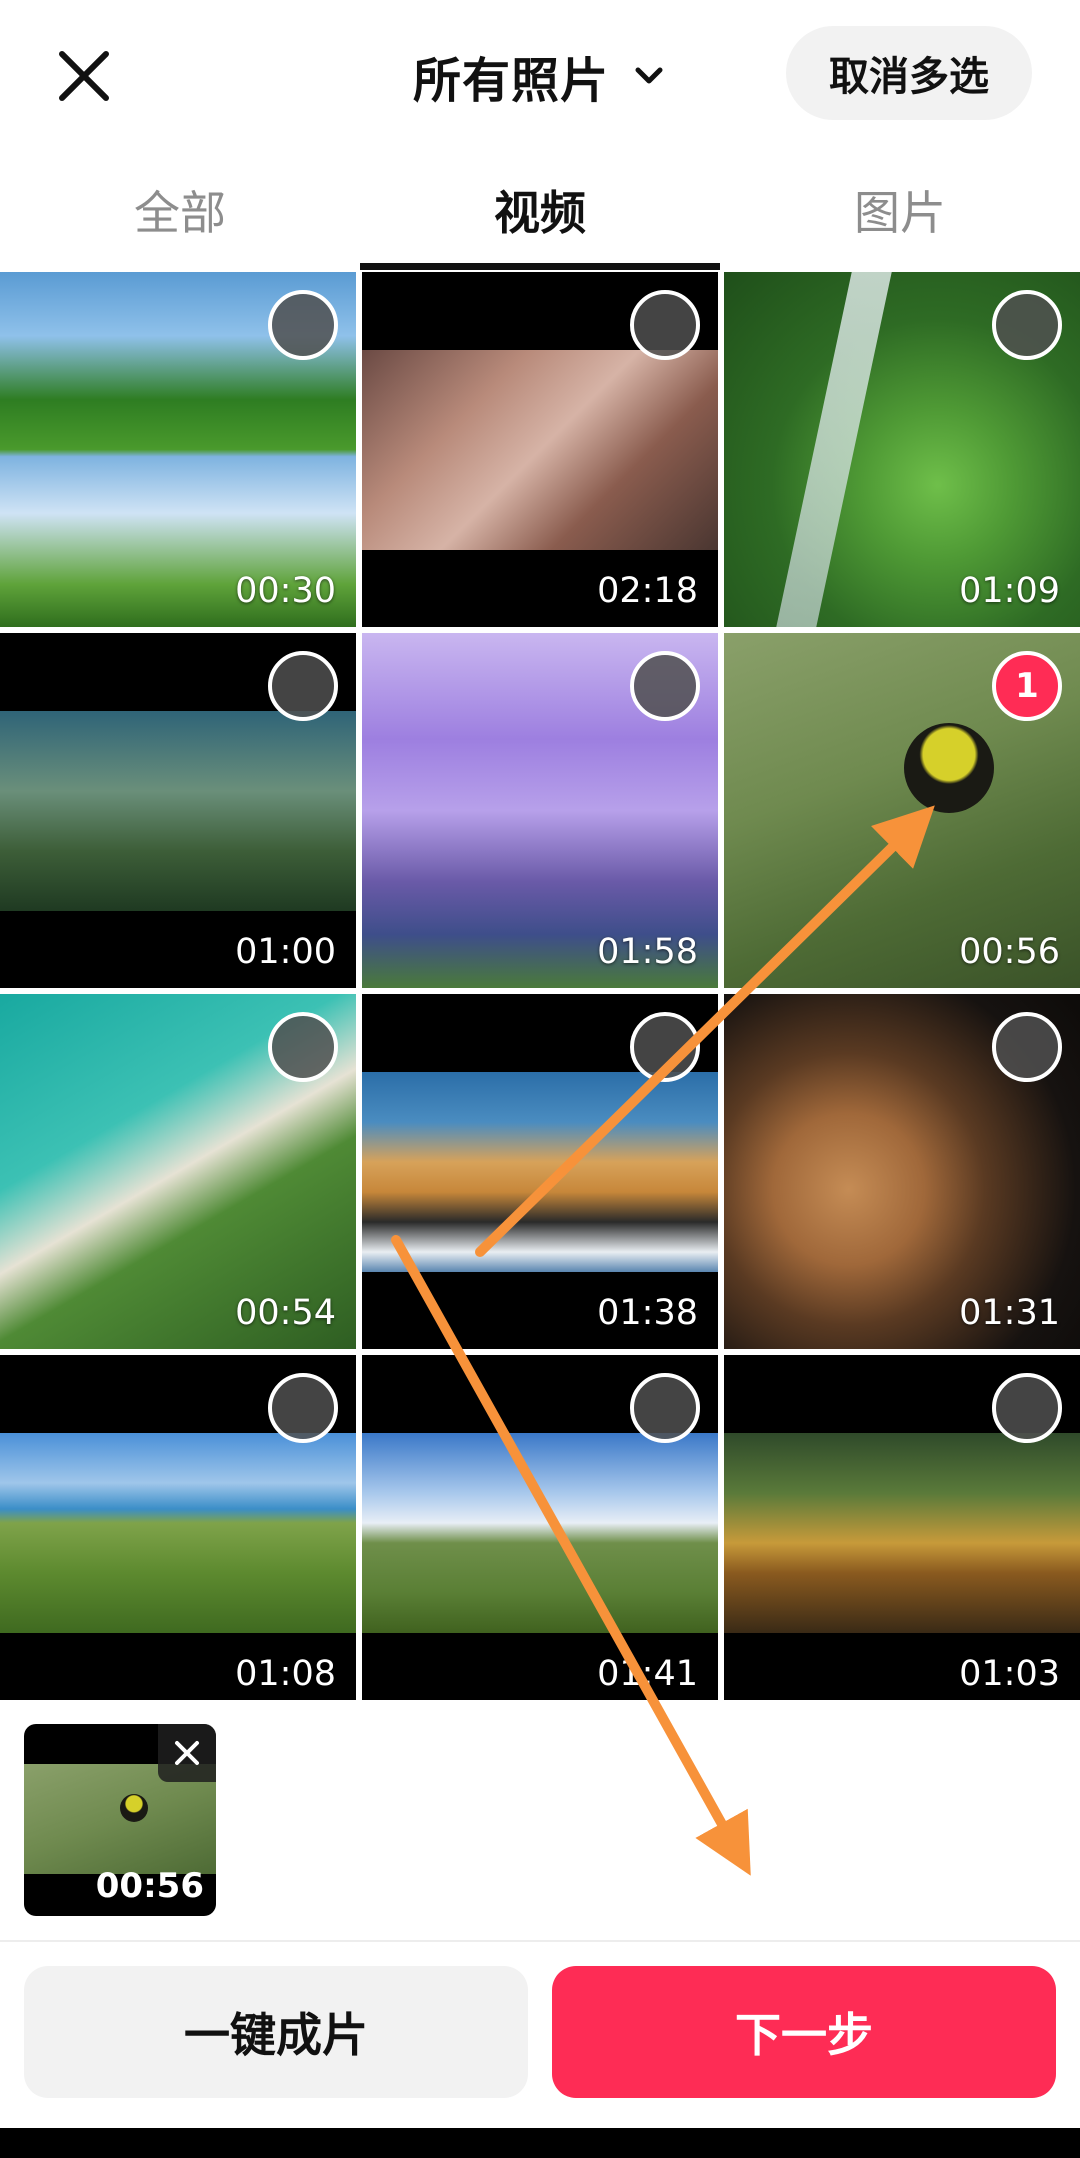 This screenshot has height=2158, width=1080. What do you see at coordinates (540, 810) in the screenshot?
I see `grid-item-5: 01:58` at bounding box center [540, 810].